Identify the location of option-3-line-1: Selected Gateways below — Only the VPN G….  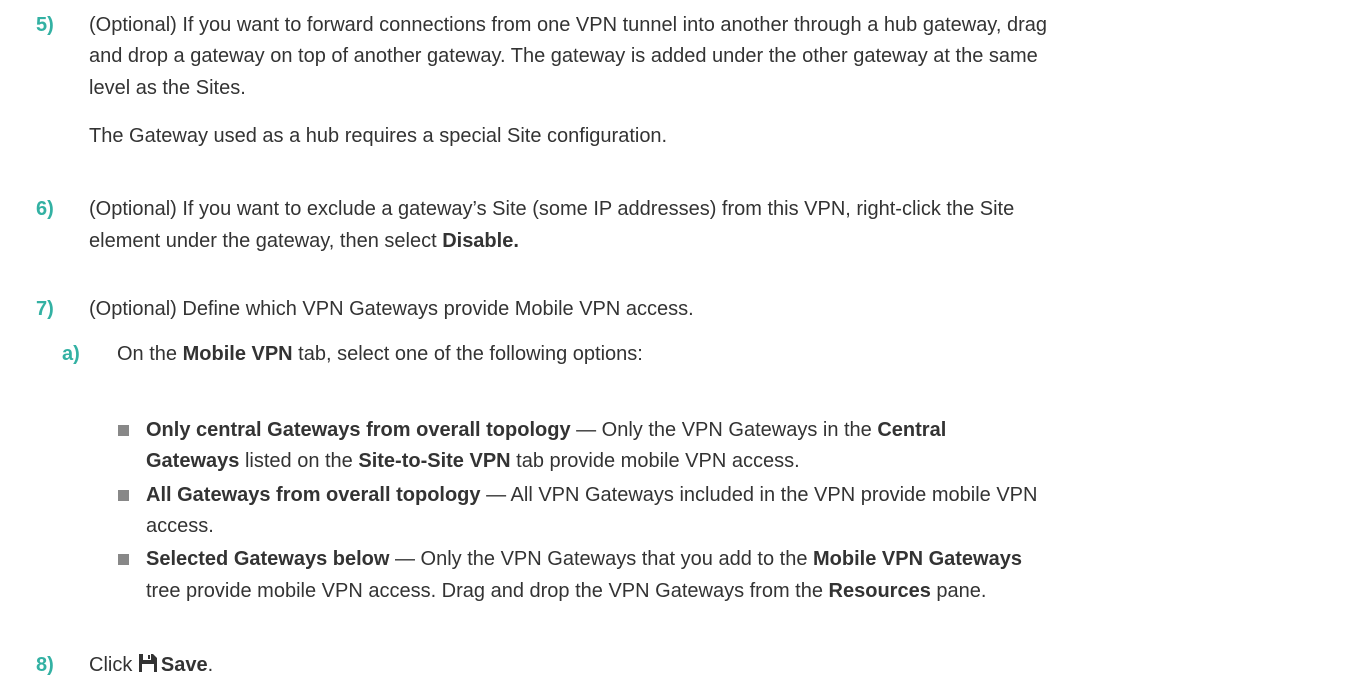
(584, 559).